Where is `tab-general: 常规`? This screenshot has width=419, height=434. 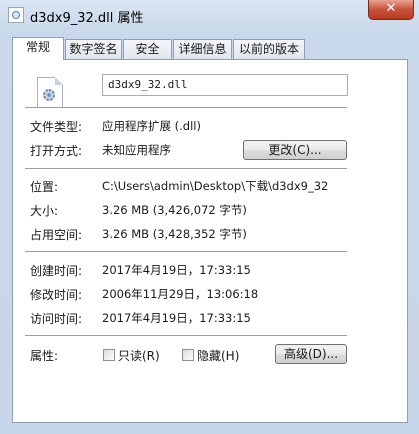
tab-general: 常规 is located at coordinates (38, 48).